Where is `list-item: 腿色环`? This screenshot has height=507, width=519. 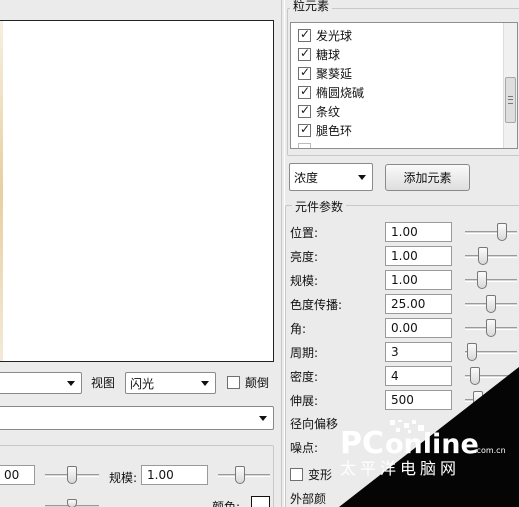 list-item: 腿色环 is located at coordinates (325, 130).